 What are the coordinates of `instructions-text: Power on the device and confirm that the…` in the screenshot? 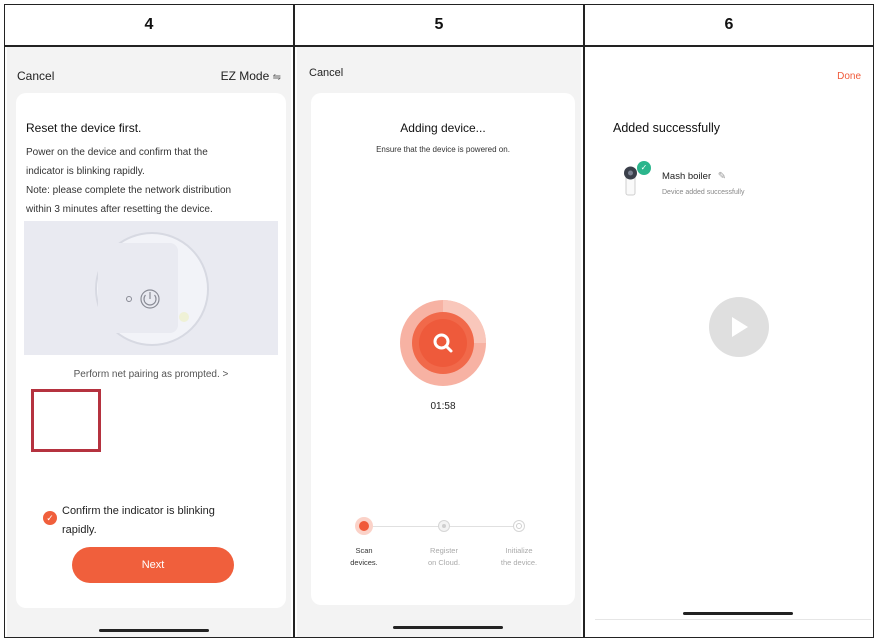 It's located at (128, 181).